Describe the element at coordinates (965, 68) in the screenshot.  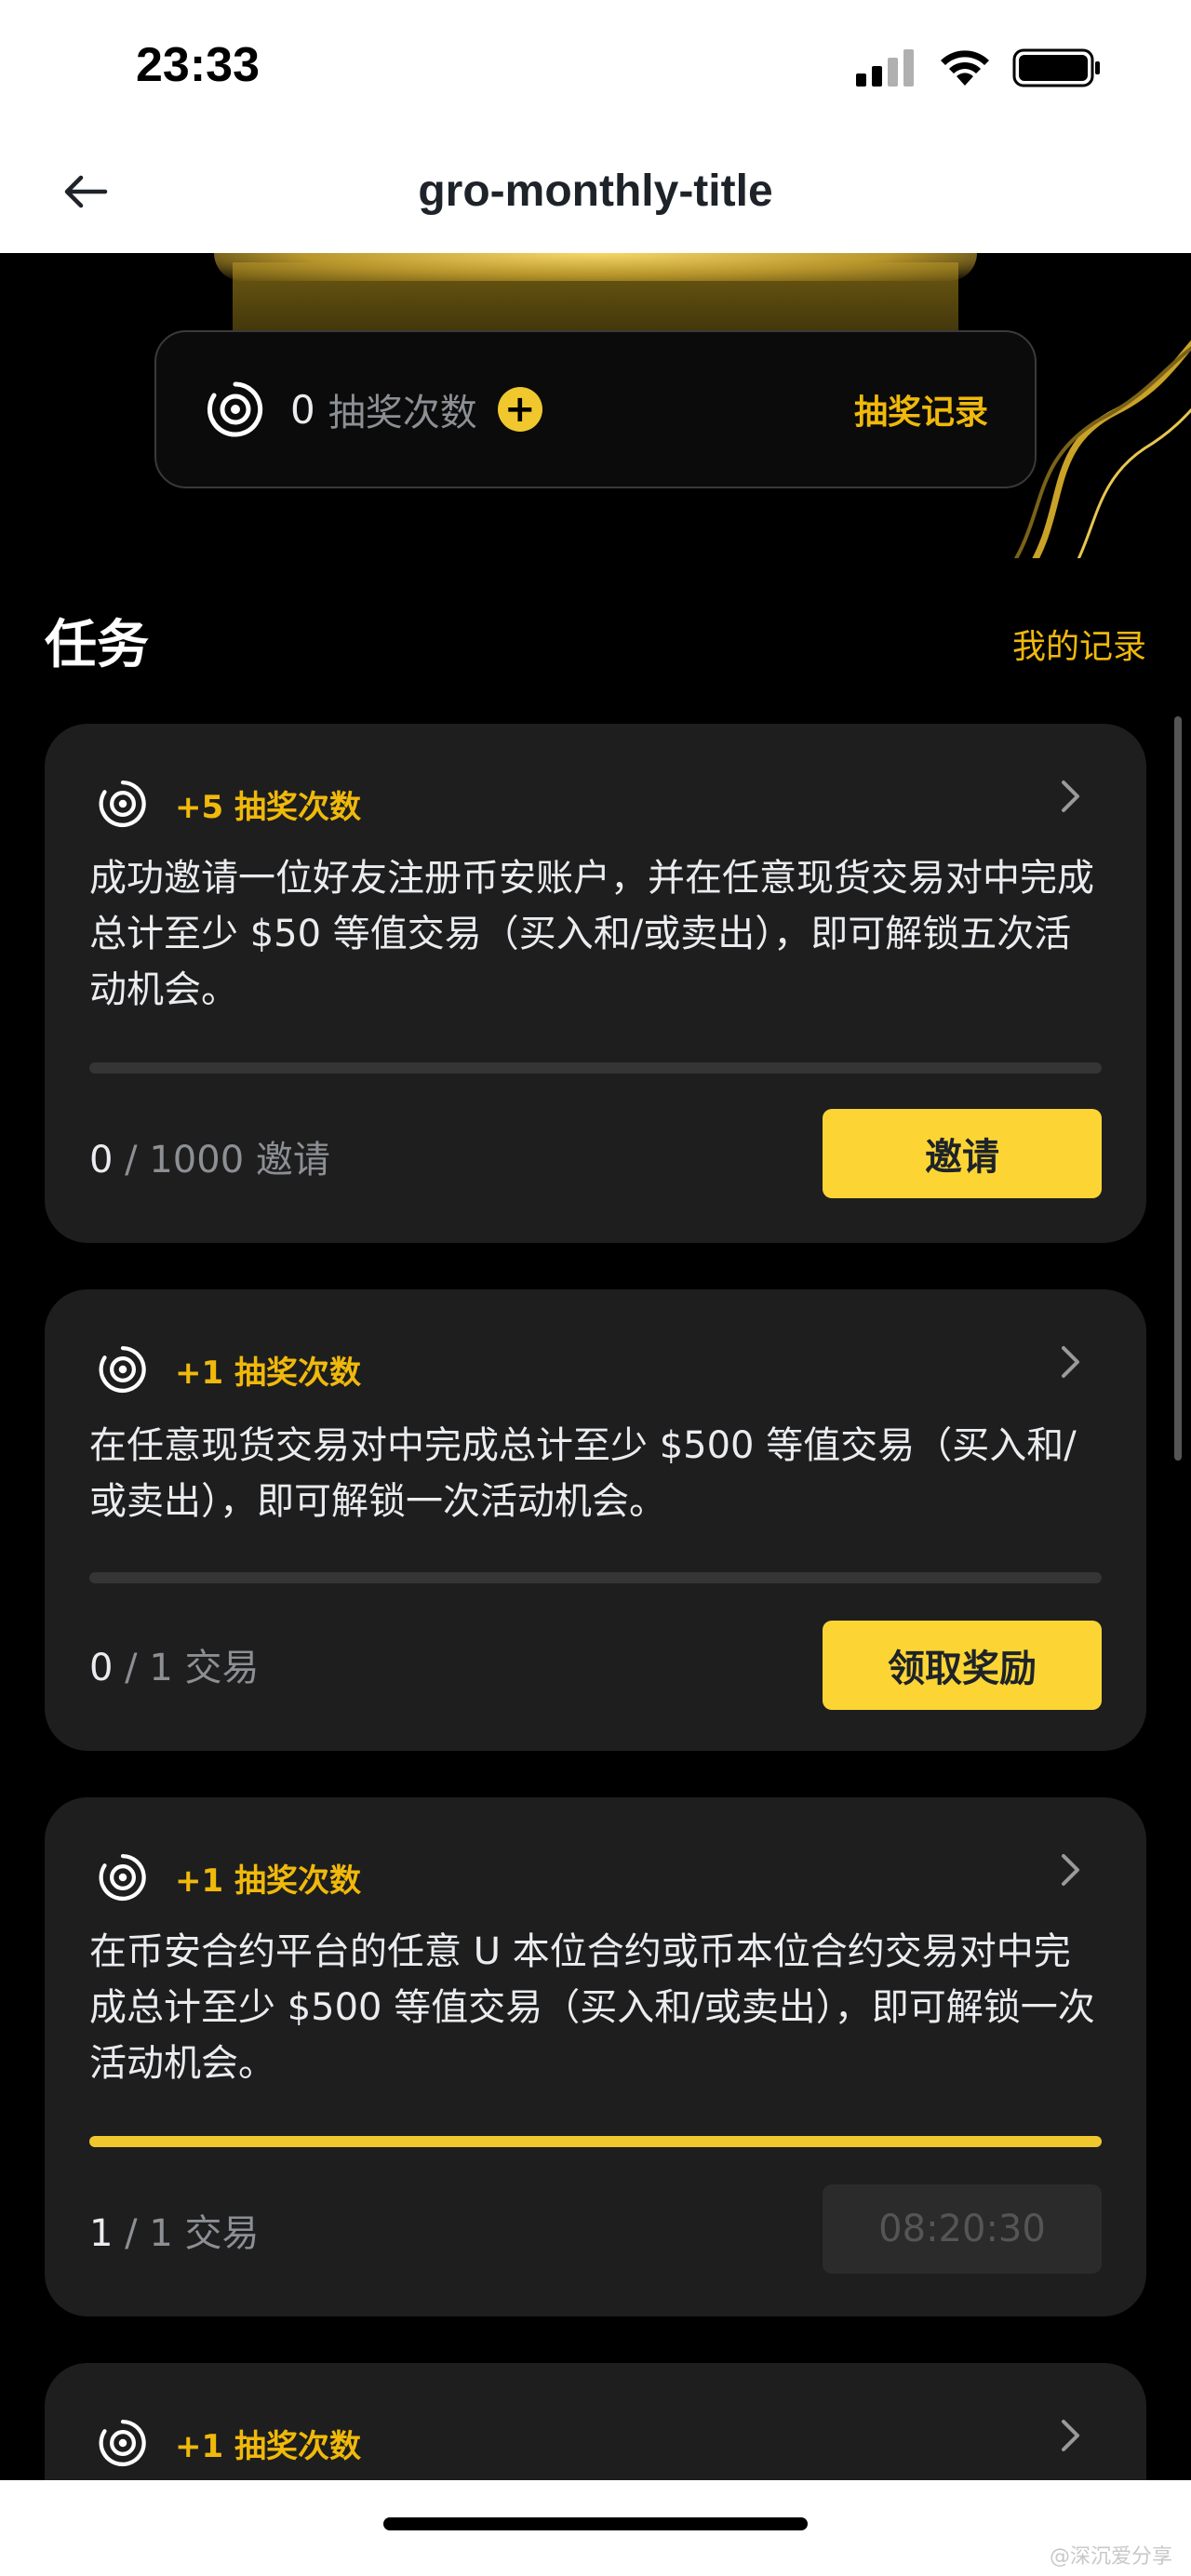
I see `wifi-icon` at that location.